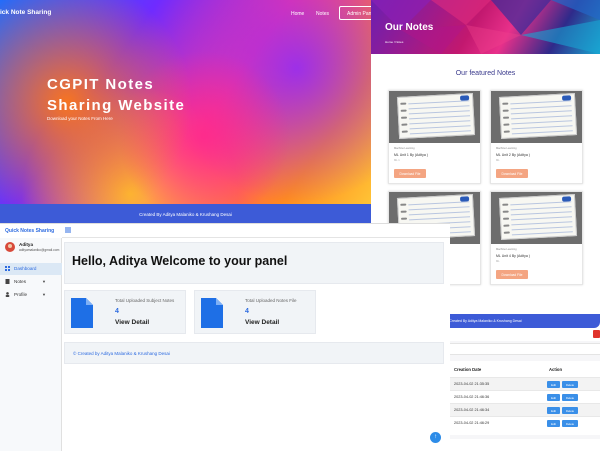 This screenshot has height=451, width=600. Describe the element at coordinates (472, 410) in the screenshot. I see `creation-date-cell: 2023-04-02 21:46:34` at that location.